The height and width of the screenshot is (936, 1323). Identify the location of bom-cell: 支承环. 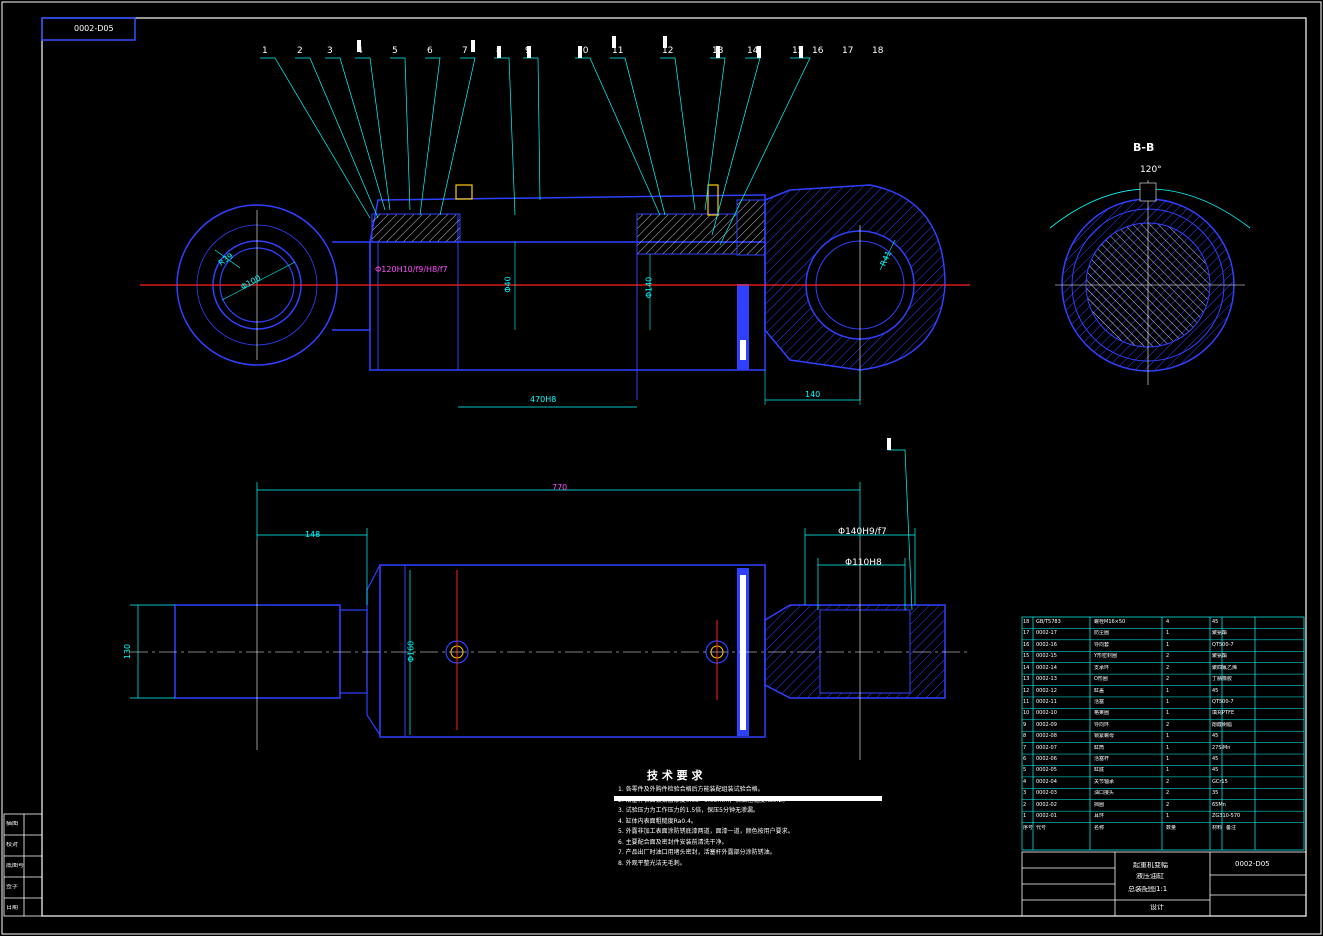
(1102, 667).